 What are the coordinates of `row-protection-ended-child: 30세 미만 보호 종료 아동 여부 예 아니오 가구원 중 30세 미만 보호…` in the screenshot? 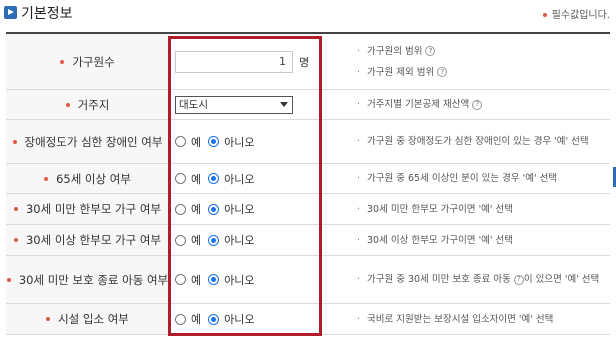 It's located at (308, 280).